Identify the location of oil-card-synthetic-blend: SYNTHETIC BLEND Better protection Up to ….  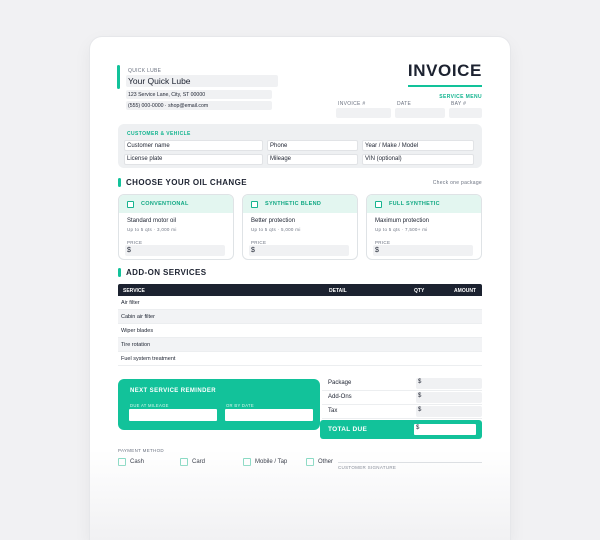
(300, 227).